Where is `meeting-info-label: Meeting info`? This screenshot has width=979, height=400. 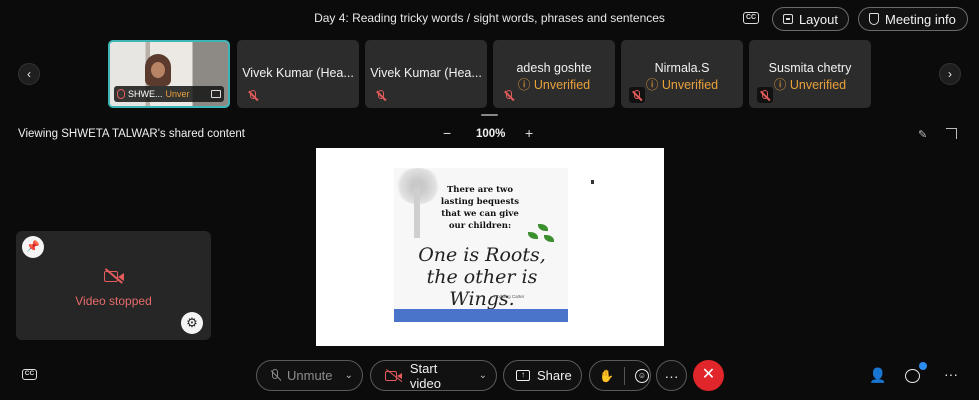 meeting-info-label: Meeting info is located at coordinates (920, 19).